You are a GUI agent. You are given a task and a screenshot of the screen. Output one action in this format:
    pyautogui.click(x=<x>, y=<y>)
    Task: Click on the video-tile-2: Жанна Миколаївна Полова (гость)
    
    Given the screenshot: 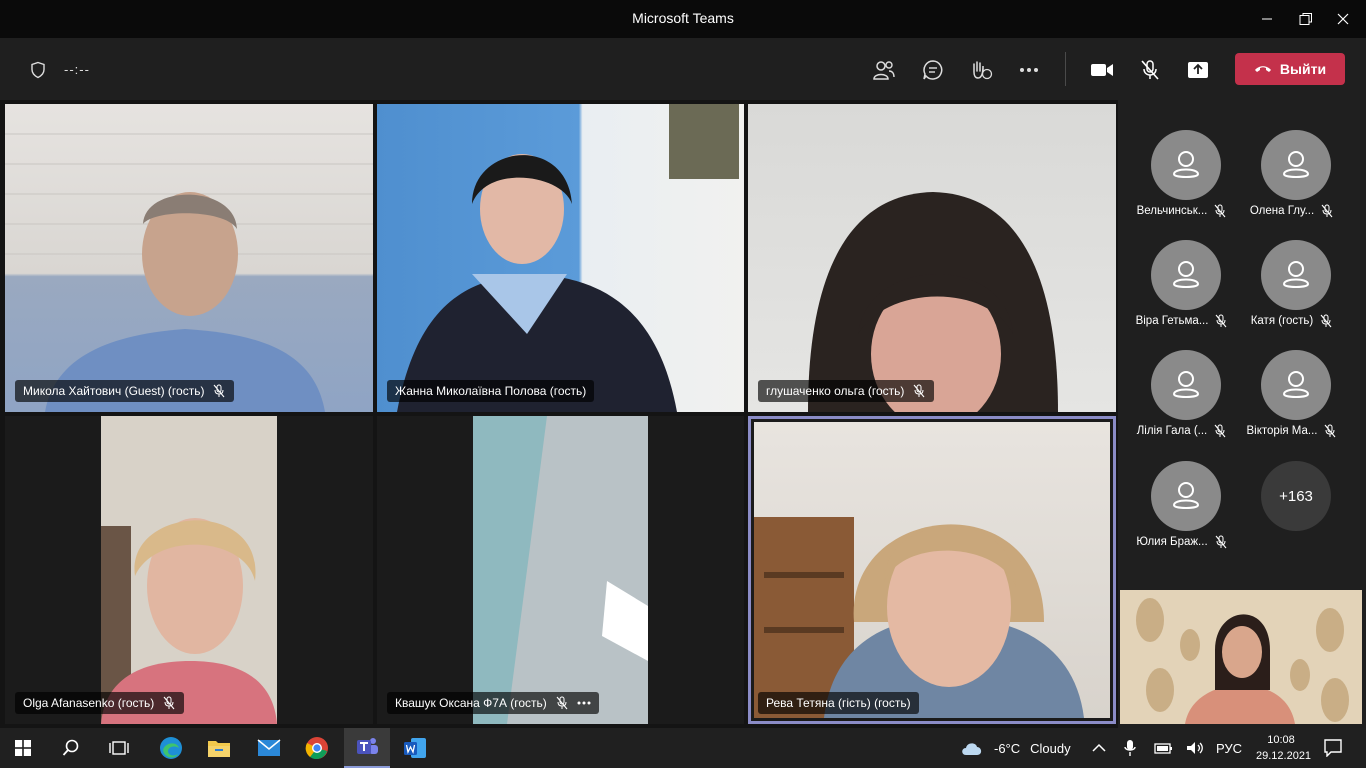 What is the action you would take?
    pyautogui.click(x=560, y=258)
    